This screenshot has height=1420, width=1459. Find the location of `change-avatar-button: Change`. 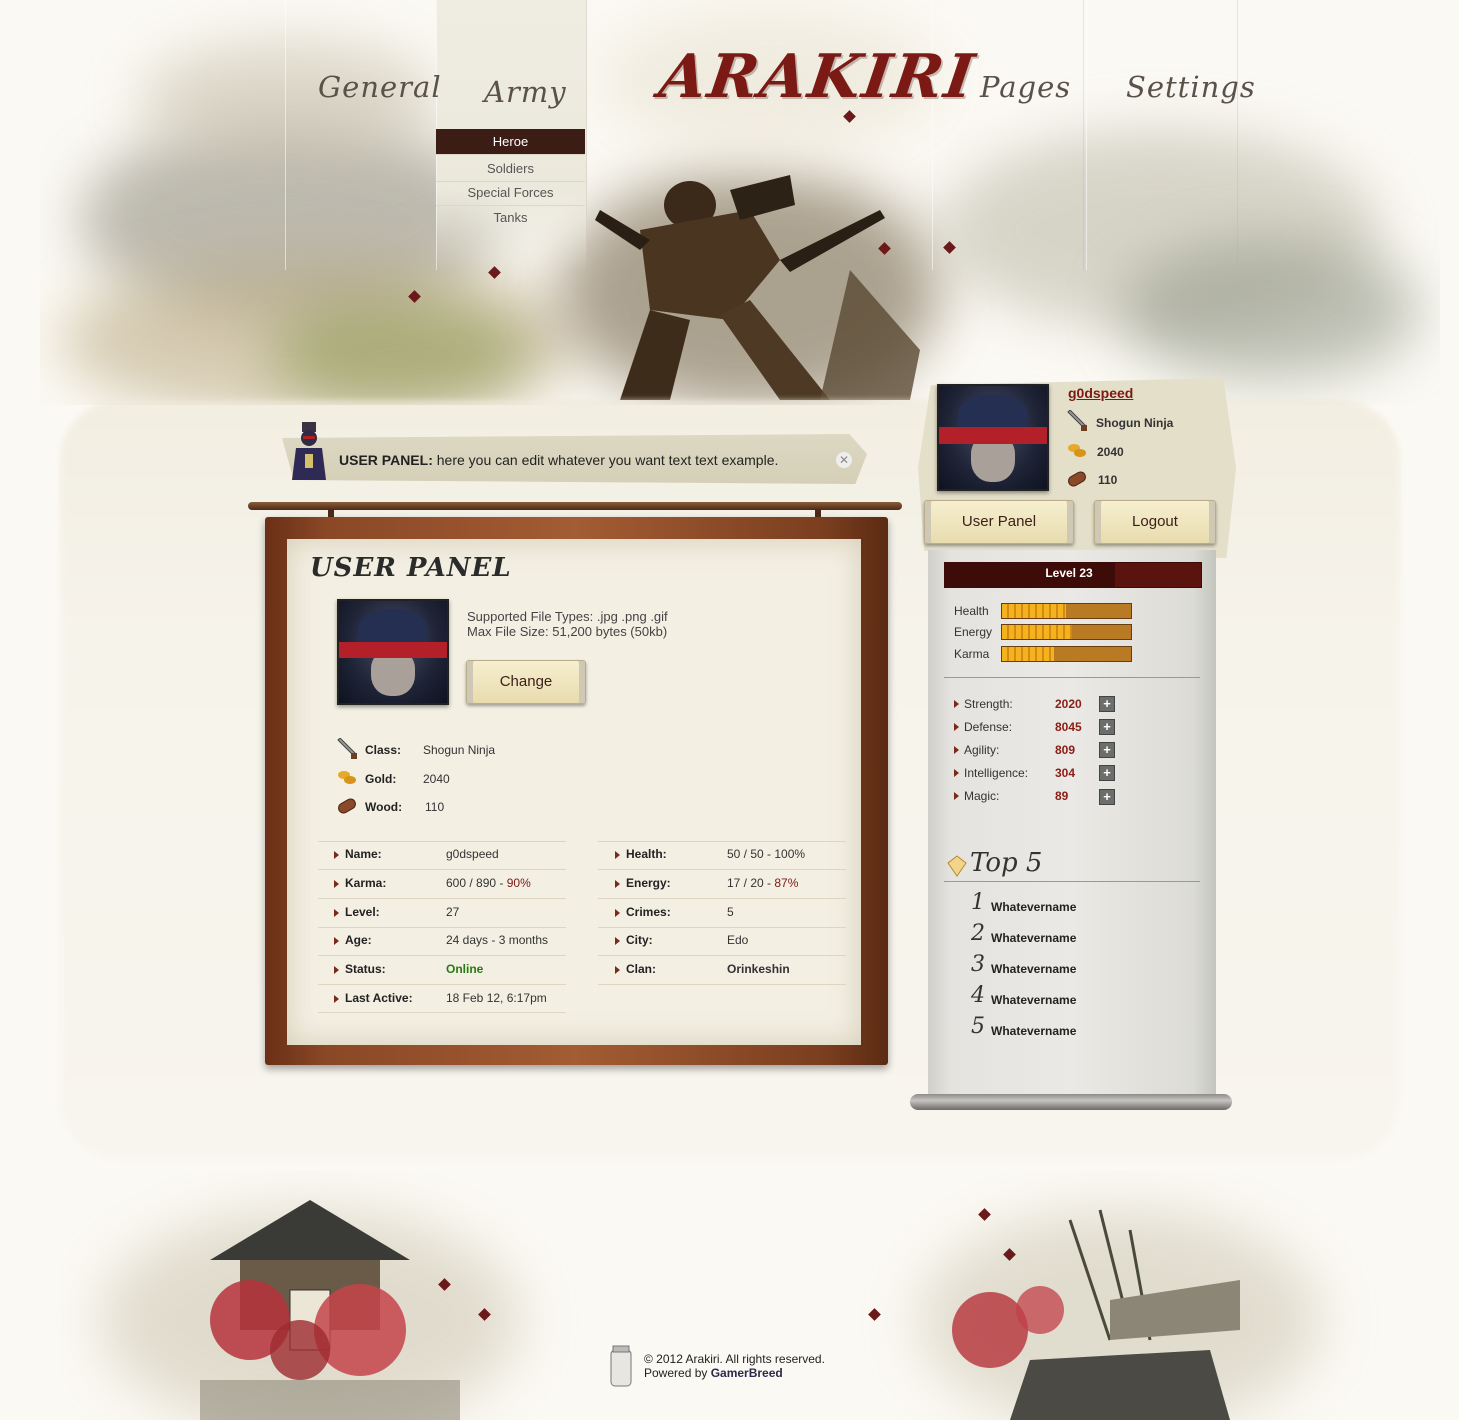

change-avatar-button: Change is located at coordinates (526, 682).